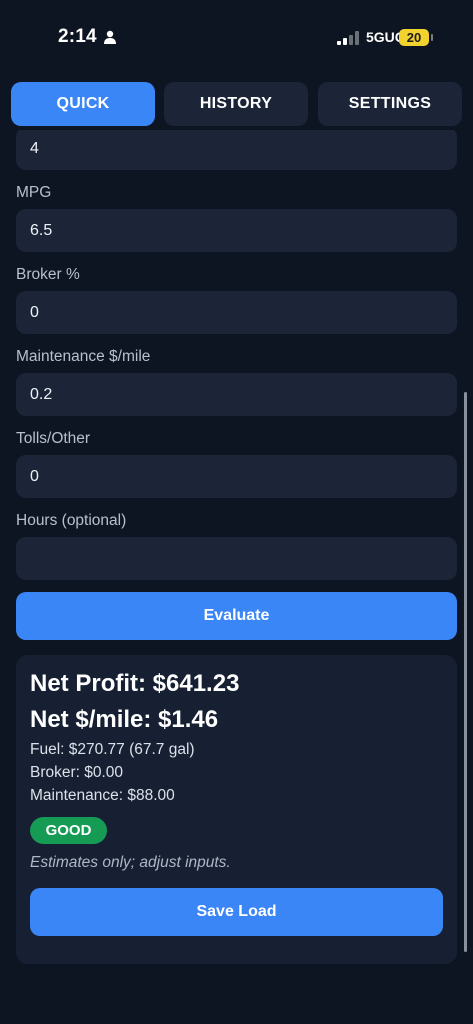 The image size is (473, 1024). Describe the element at coordinates (236, 150) in the screenshot. I see `top-field-input: 4` at that location.